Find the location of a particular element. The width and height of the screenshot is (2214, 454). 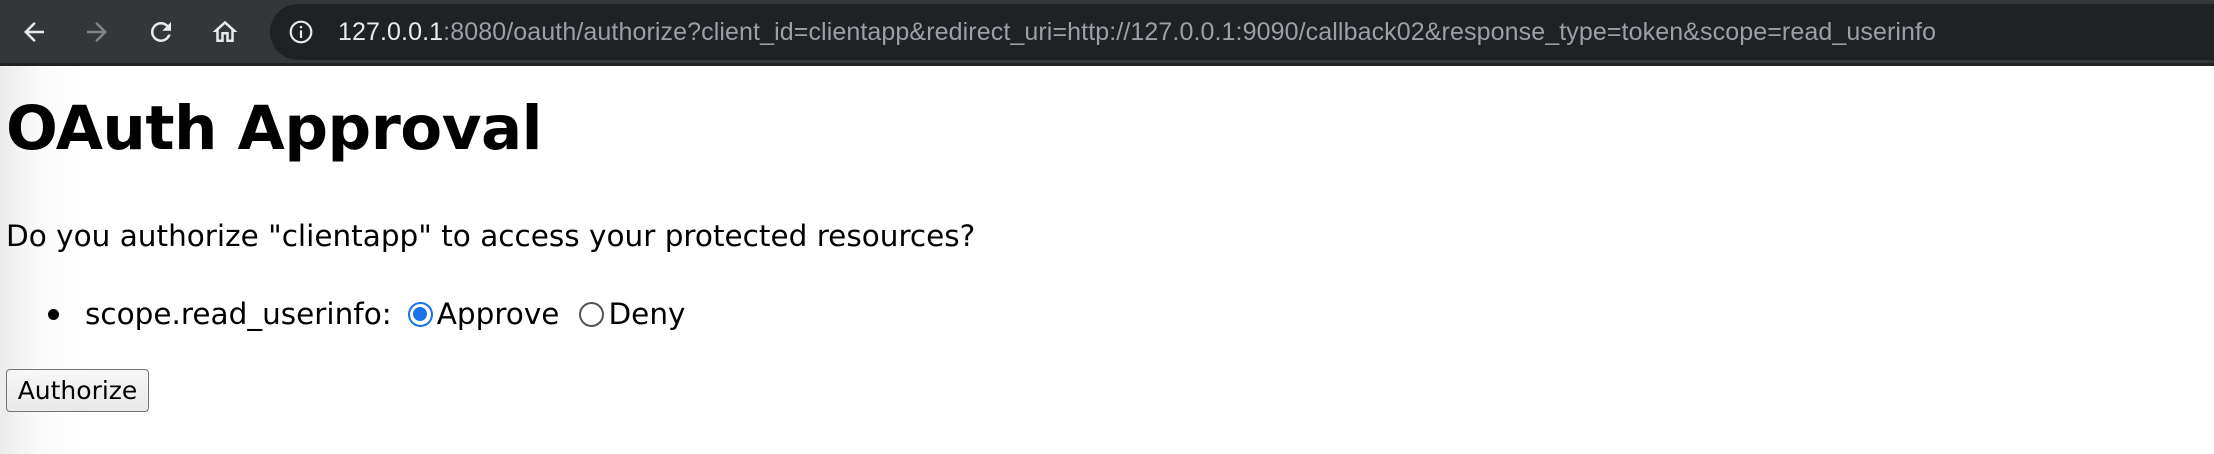

back-button is located at coordinates (34, 32).